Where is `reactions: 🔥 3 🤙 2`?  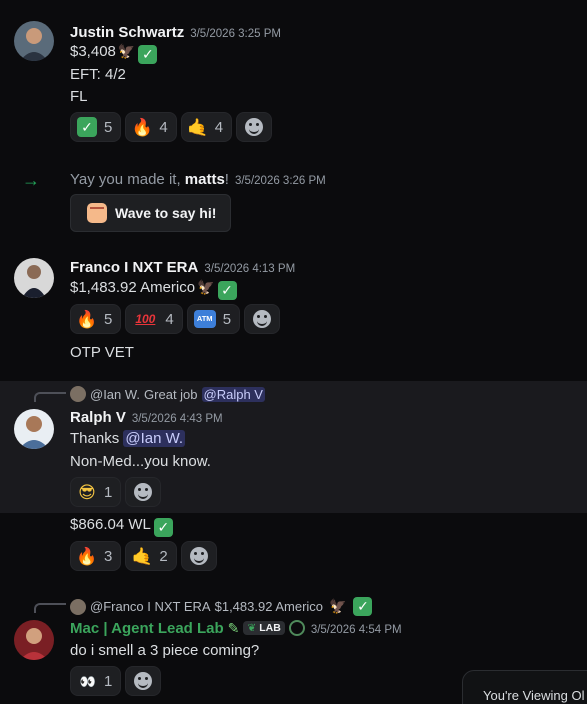 reactions: 🔥 3 🤙 2 is located at coordinates (143, 556).